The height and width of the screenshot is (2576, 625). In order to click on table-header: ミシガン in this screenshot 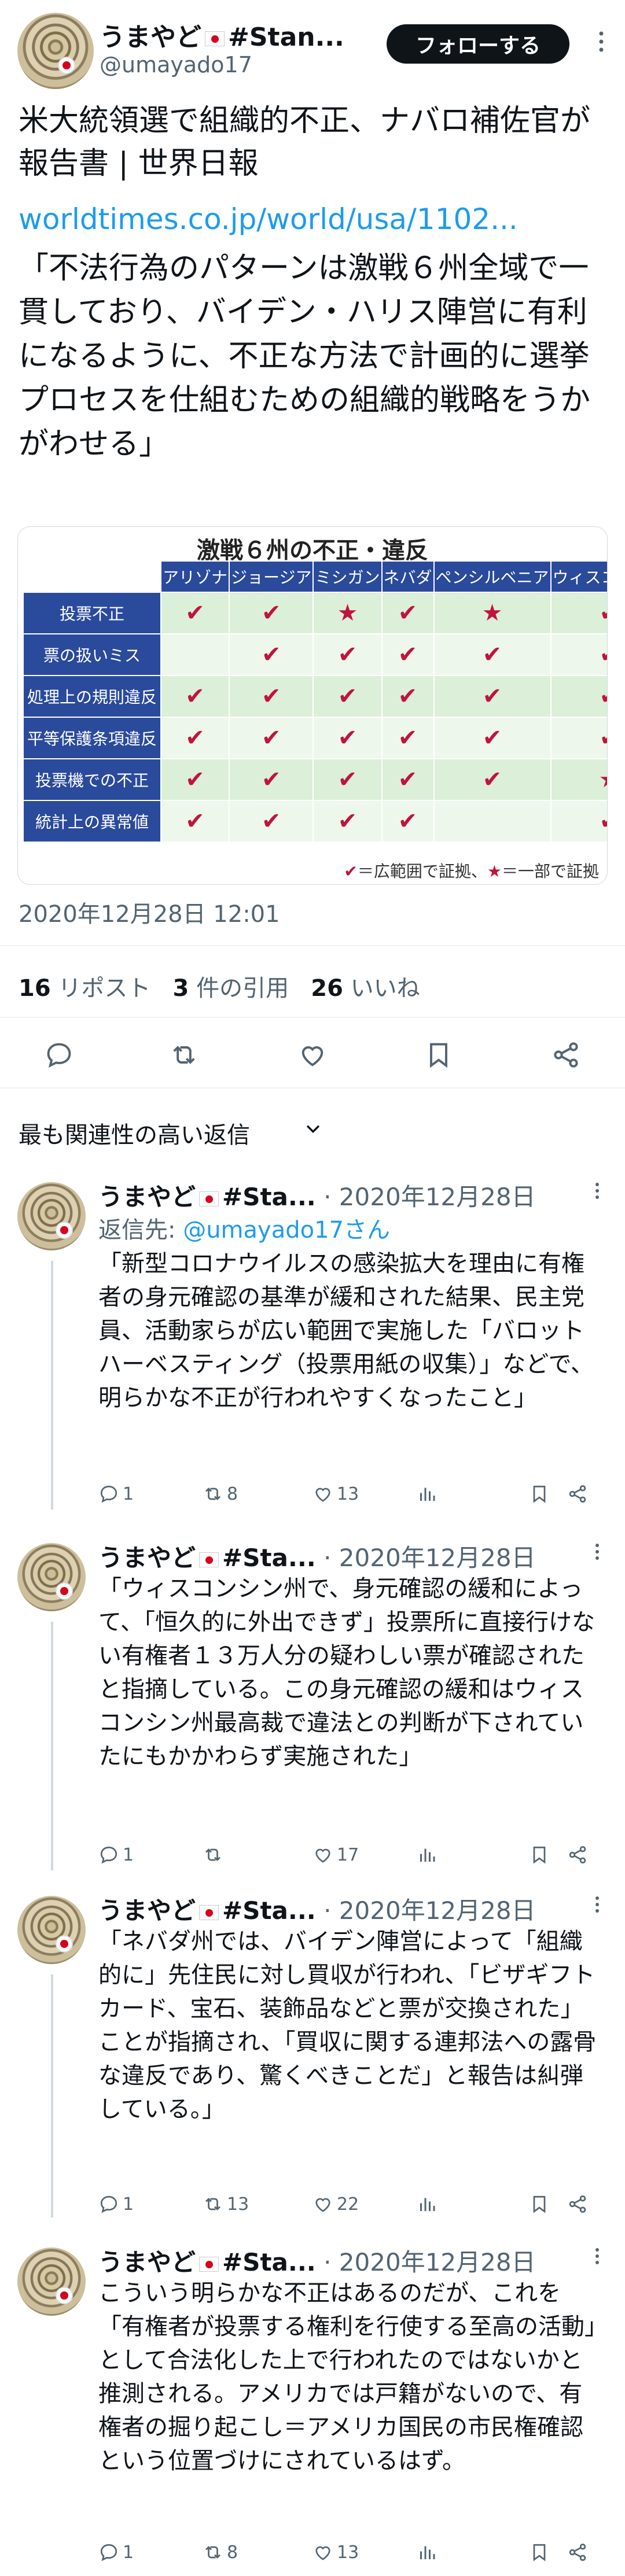, I will do `click(347, 576)`.